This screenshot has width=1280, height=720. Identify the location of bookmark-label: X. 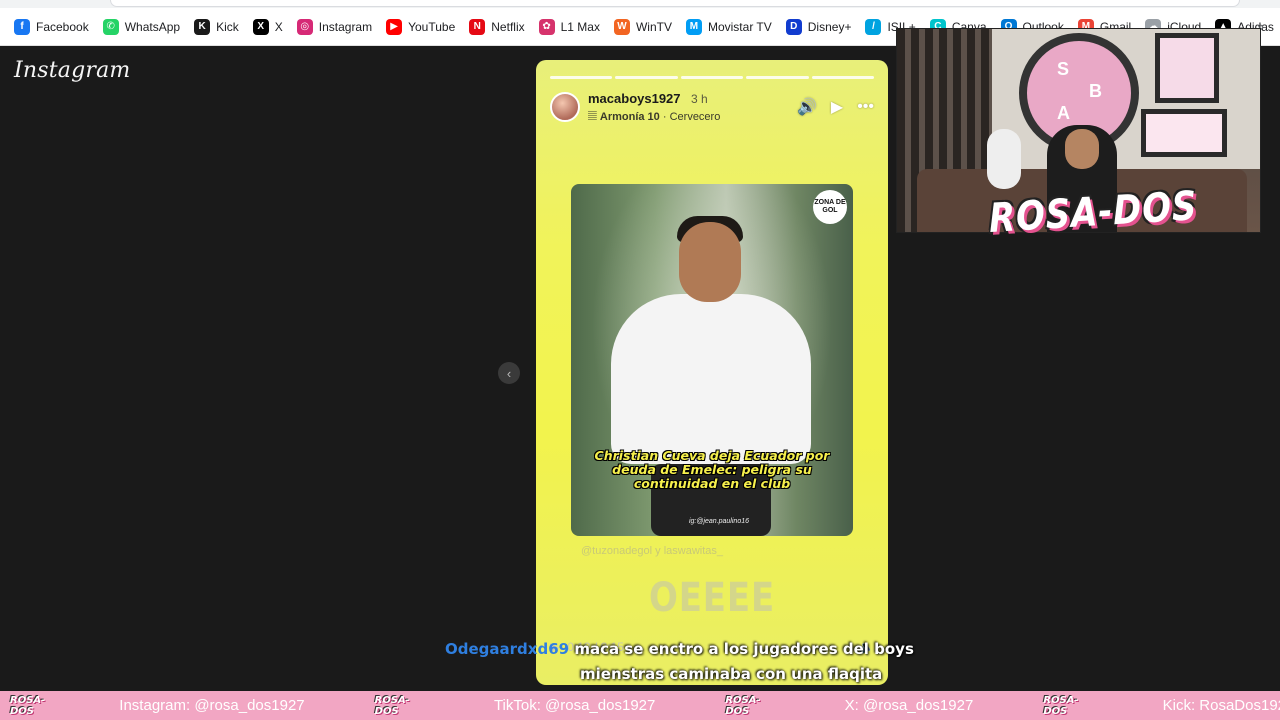
(278, 26).